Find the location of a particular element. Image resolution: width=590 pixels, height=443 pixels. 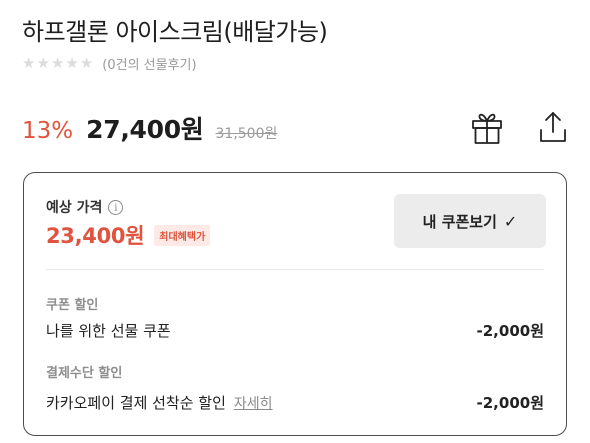

view-coupons-button: 내 쿠폰보기 ✓ is located at coordinates (470, 221).